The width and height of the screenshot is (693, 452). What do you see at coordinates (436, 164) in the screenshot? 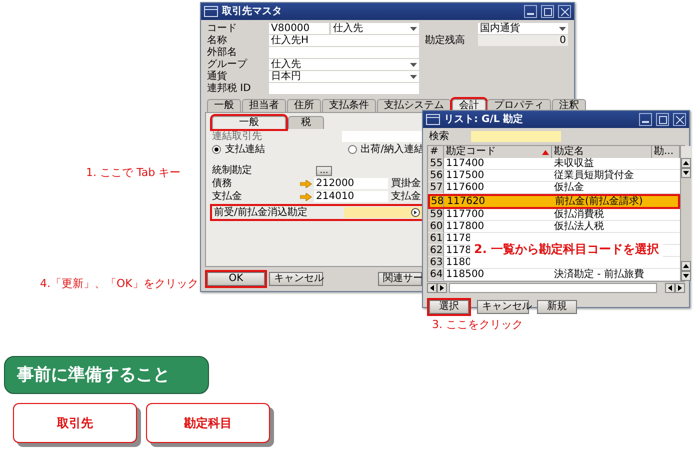
I see `row-number: 55` at bounding box center [436, 164].